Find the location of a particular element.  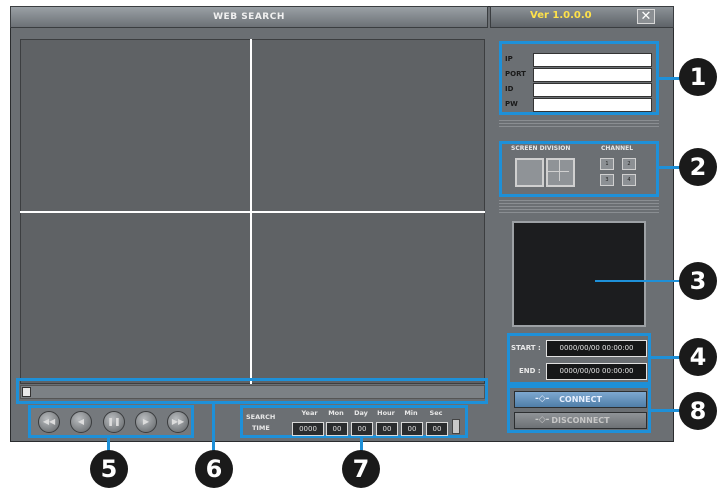

ip-label: IP is located at coordinates (509, 59).